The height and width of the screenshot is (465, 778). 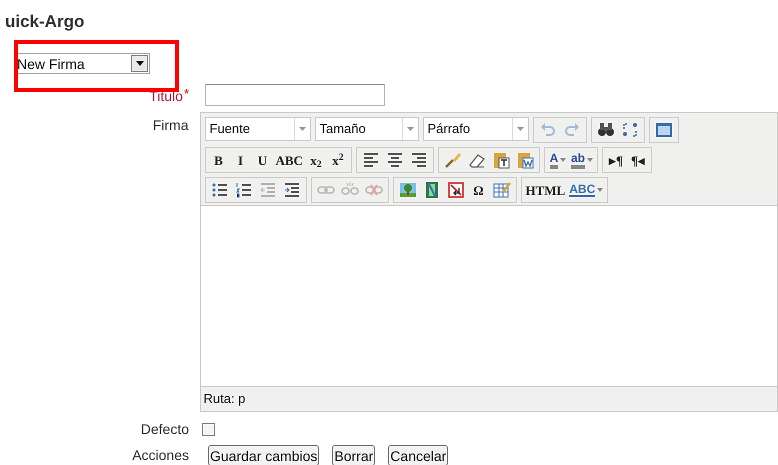 What do you see at coordinates (219, 160) in the screenshot?
I see `toolbar-button: B` at bounding box center [219, 160].